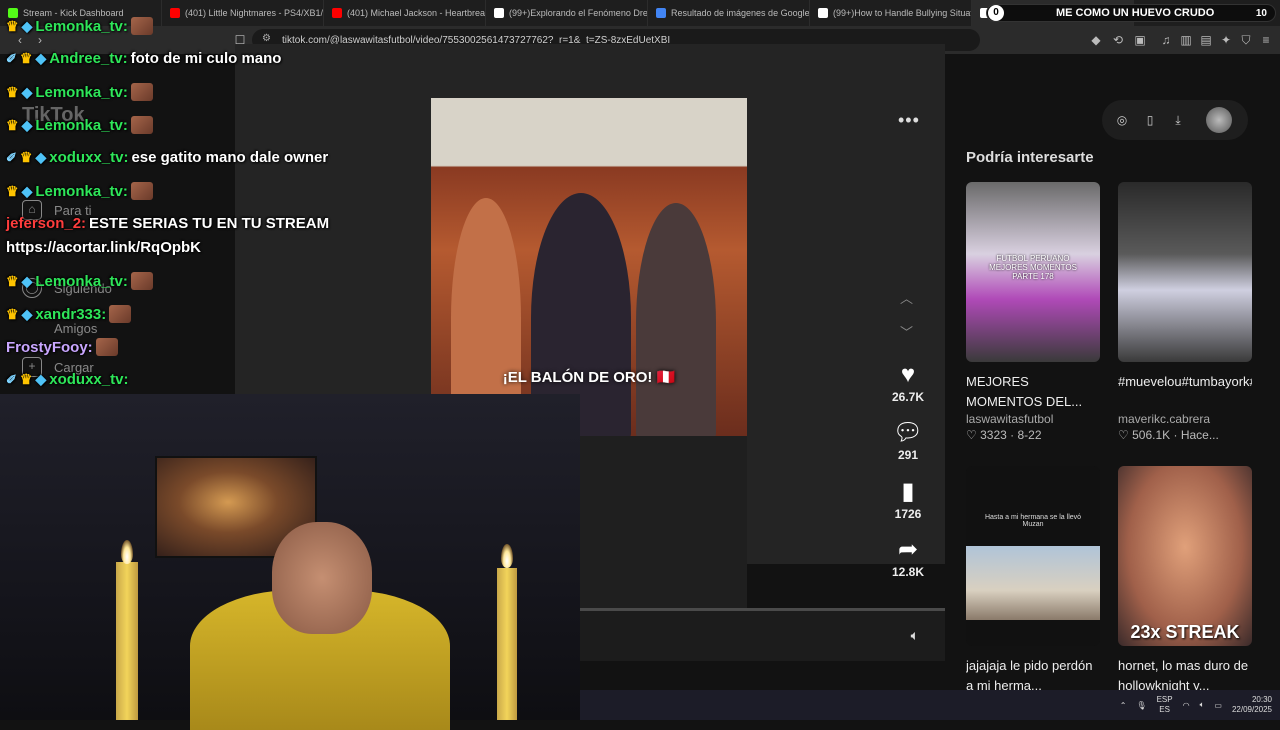  Describe the element at coordinates (70, 314) in the screenshot. I see `chat-username: xandr333:` at that location.